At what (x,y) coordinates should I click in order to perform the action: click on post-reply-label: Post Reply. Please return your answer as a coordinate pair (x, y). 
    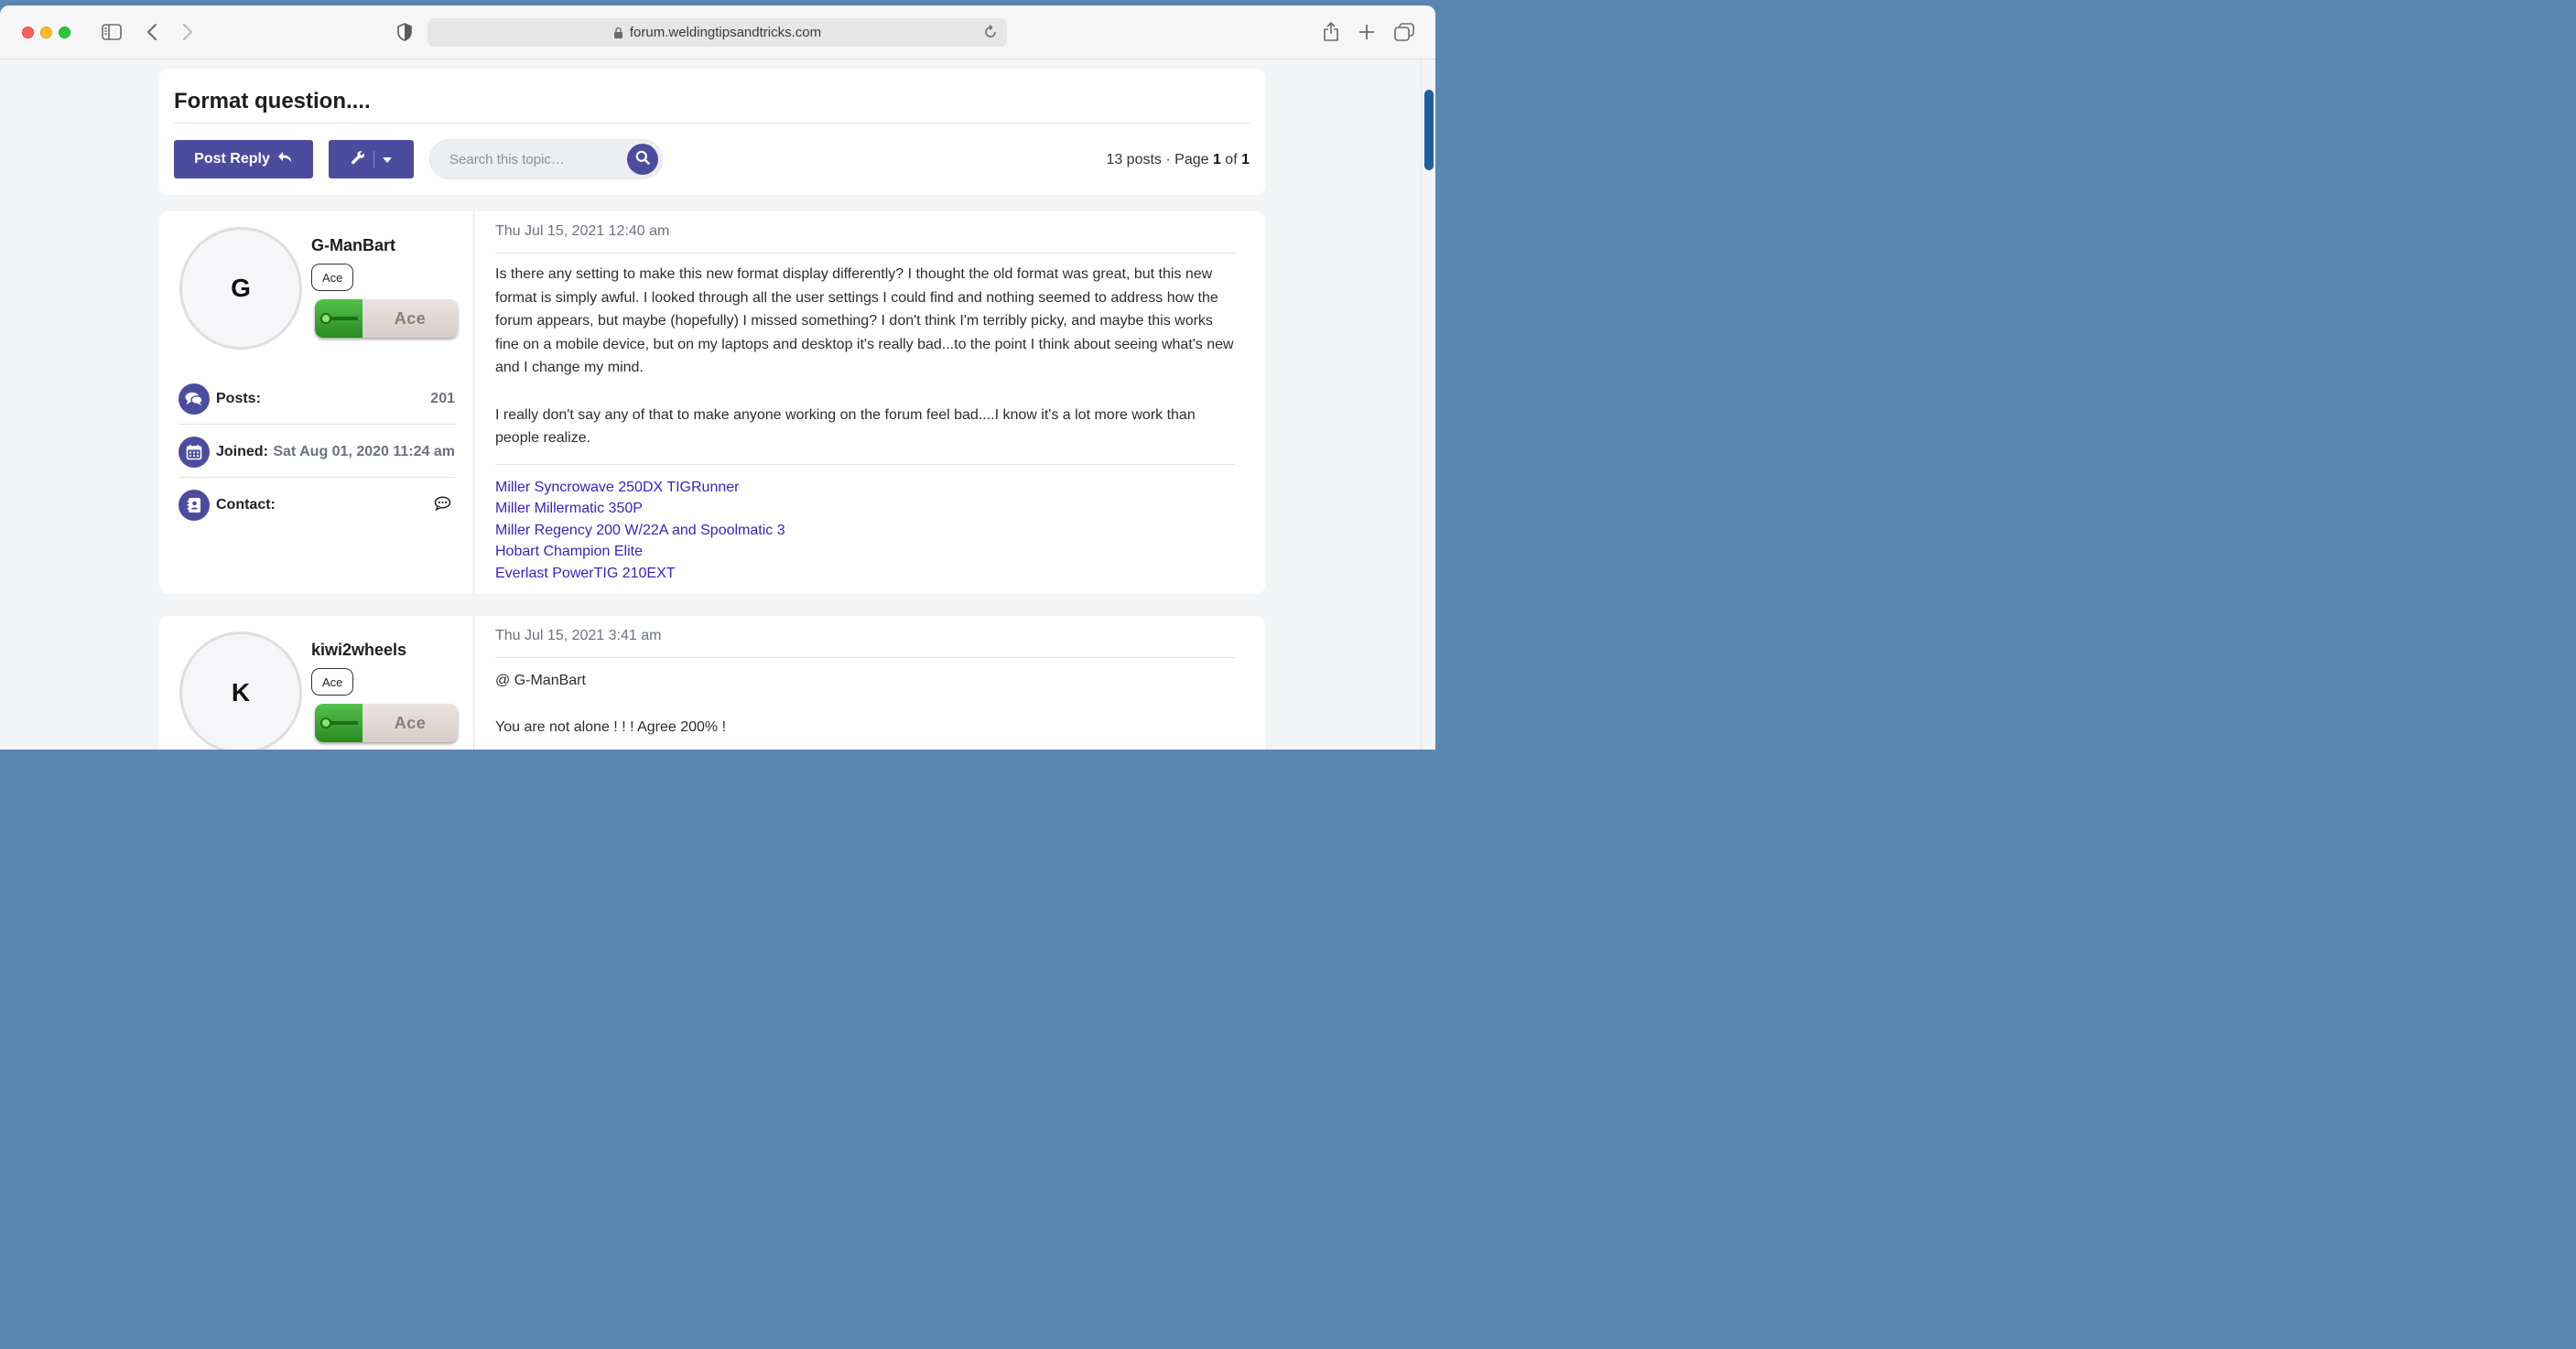
    Looking at the image, I should click on (232, 159).